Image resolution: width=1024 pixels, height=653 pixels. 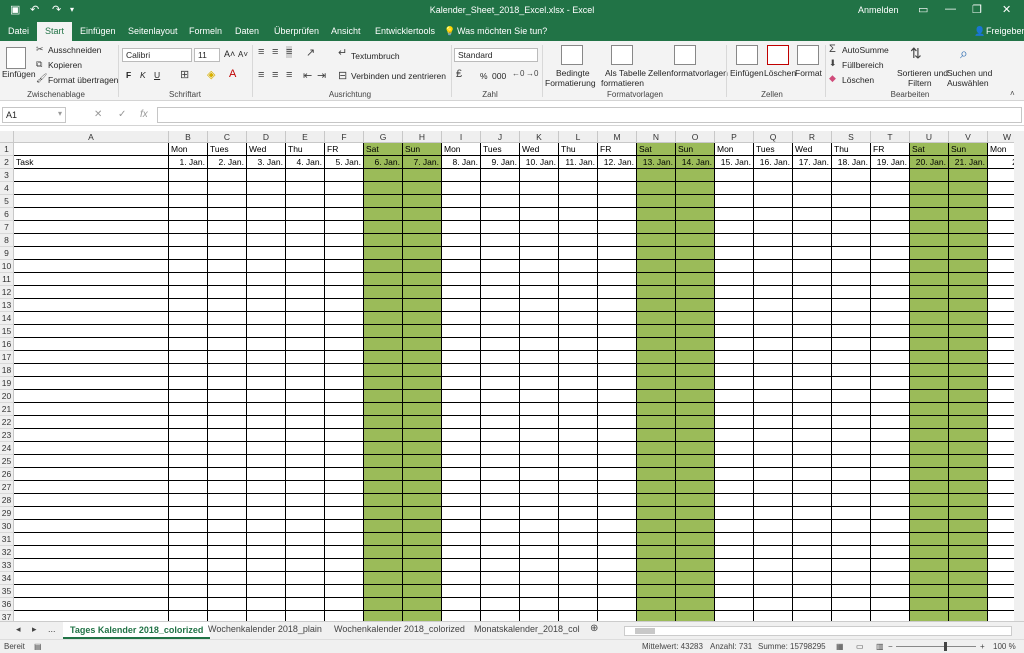 I want to click on find-select-button: Suchen und, so click(x=969, y=73).